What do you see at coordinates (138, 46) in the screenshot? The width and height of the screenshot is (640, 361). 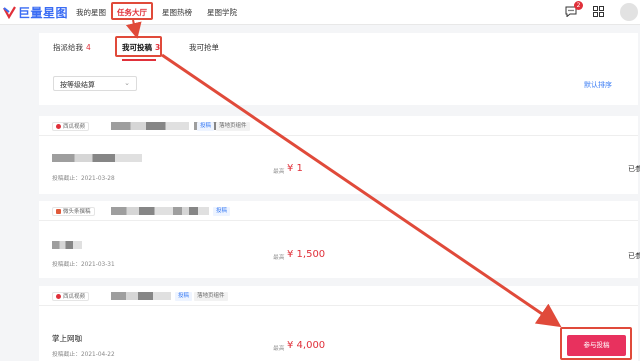 I see `annotation-box-tab` at bounding box center [138, 46].